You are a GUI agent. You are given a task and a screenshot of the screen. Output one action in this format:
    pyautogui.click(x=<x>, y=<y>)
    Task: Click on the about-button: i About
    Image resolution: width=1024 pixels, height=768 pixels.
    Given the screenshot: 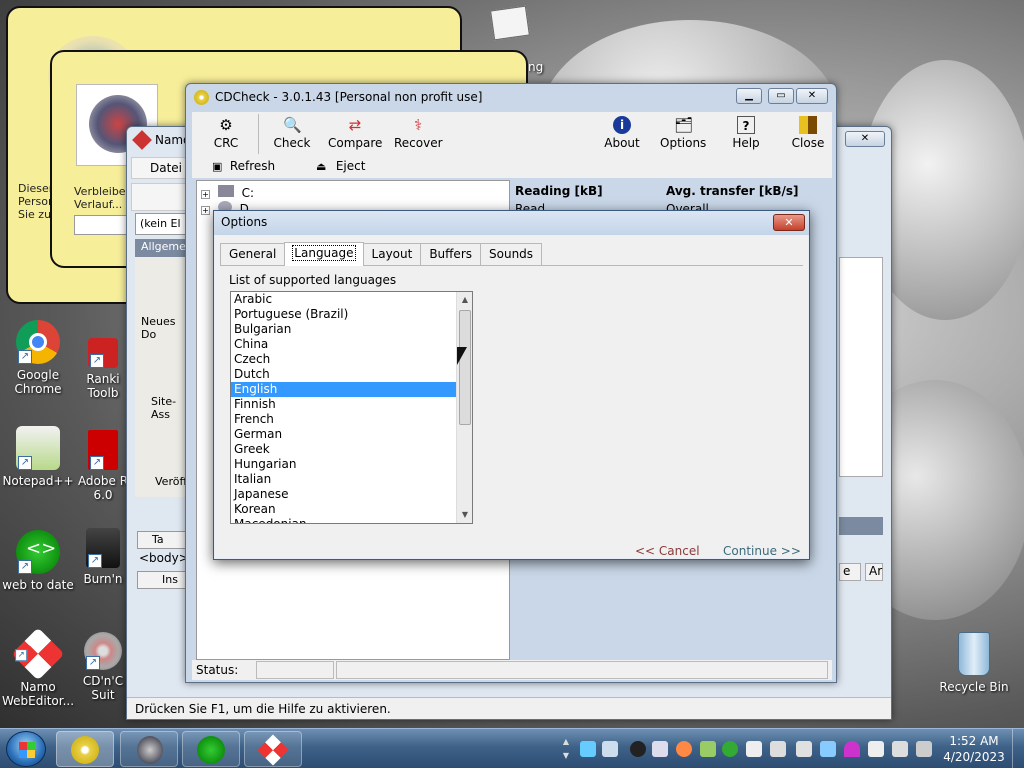 What is the action you would take?
    pyautogui.click(x=622, y=136)
    